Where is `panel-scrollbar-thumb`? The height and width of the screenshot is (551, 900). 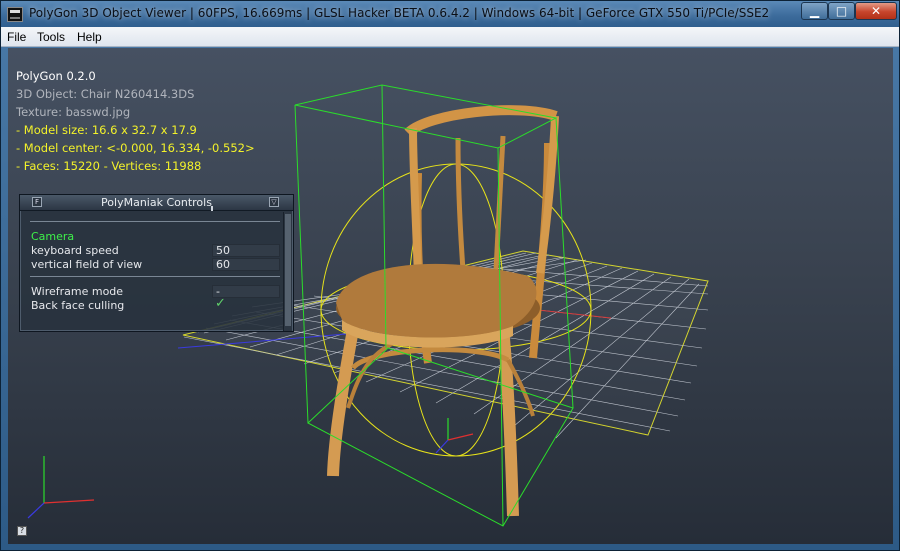
panel-scrollbar-thumb is located at coordinates (288, 270).